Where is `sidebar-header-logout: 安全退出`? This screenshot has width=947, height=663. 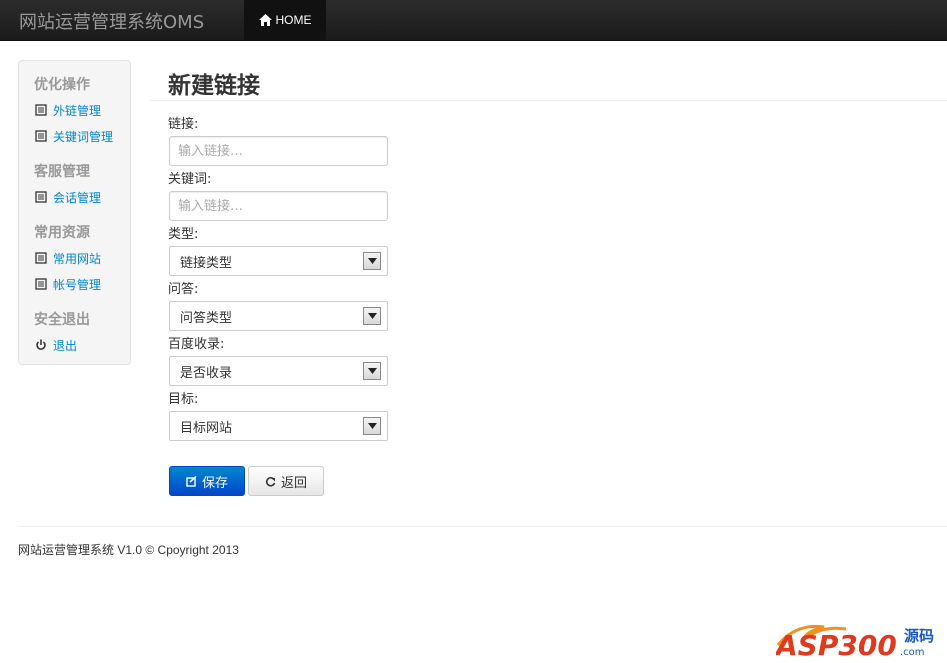
sidebar-header-logout: 安全退出 is located at coordinates (62, 320).